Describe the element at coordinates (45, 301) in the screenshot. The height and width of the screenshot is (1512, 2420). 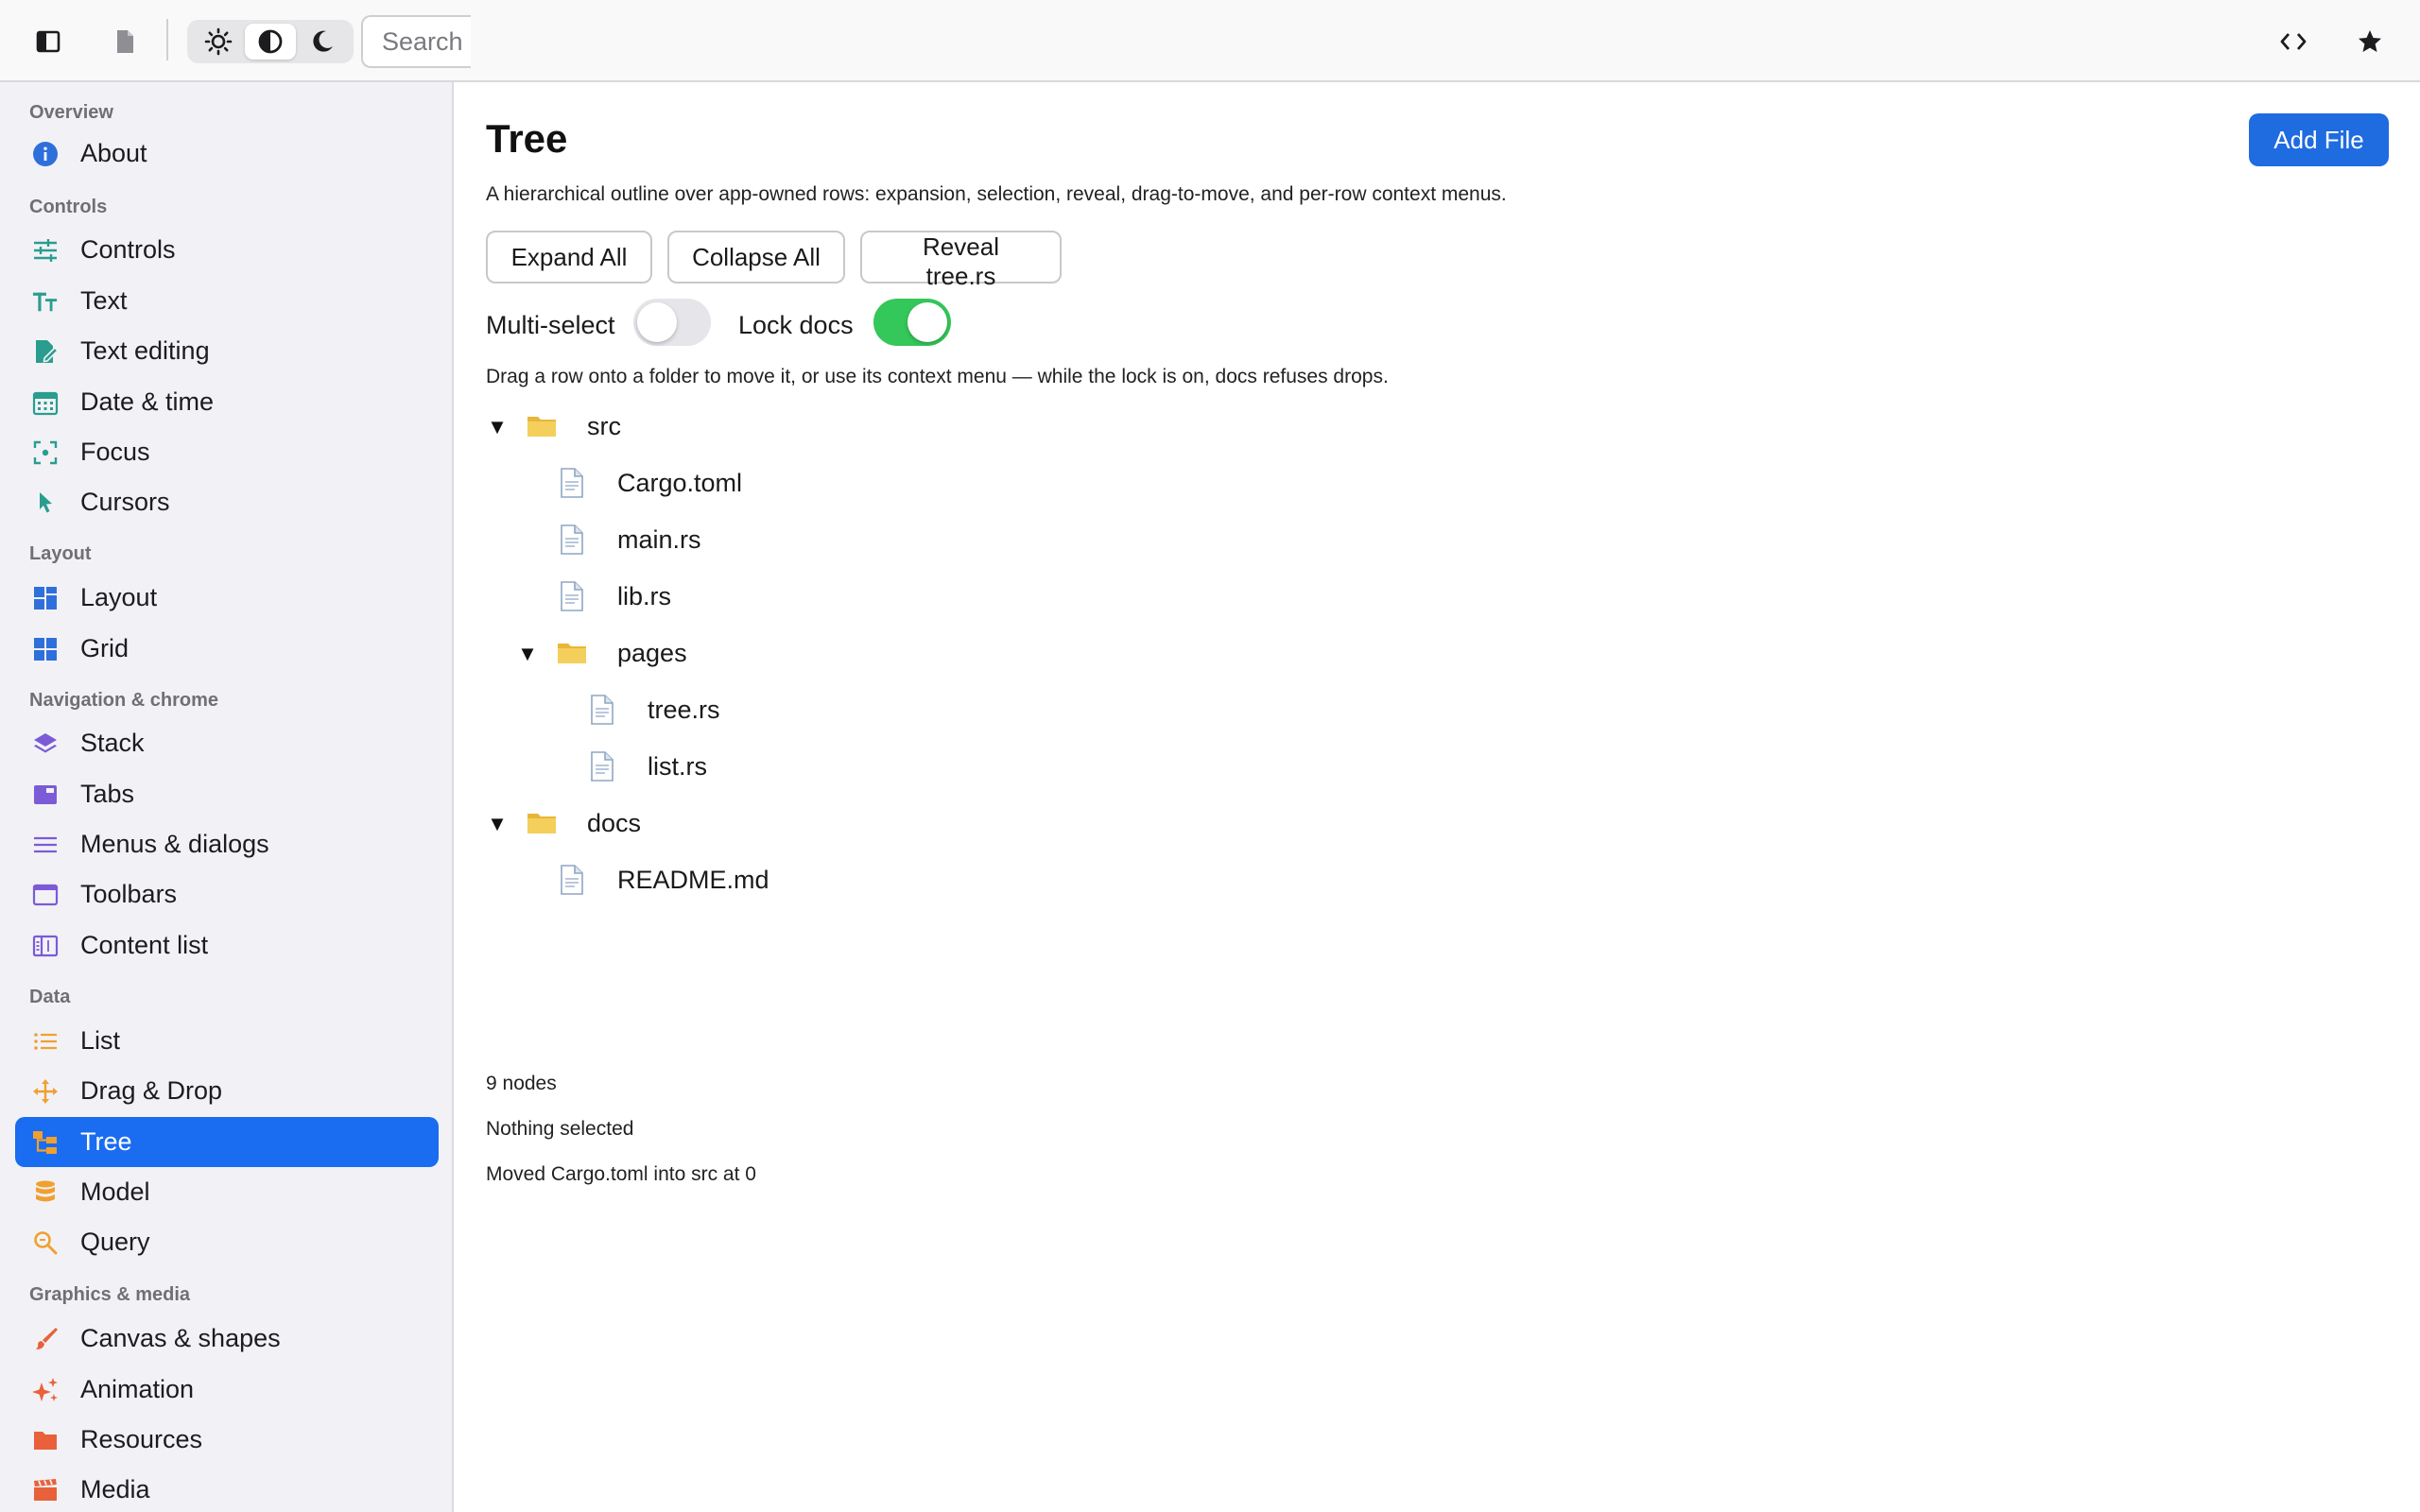
I see `text-size-icon` at that location.